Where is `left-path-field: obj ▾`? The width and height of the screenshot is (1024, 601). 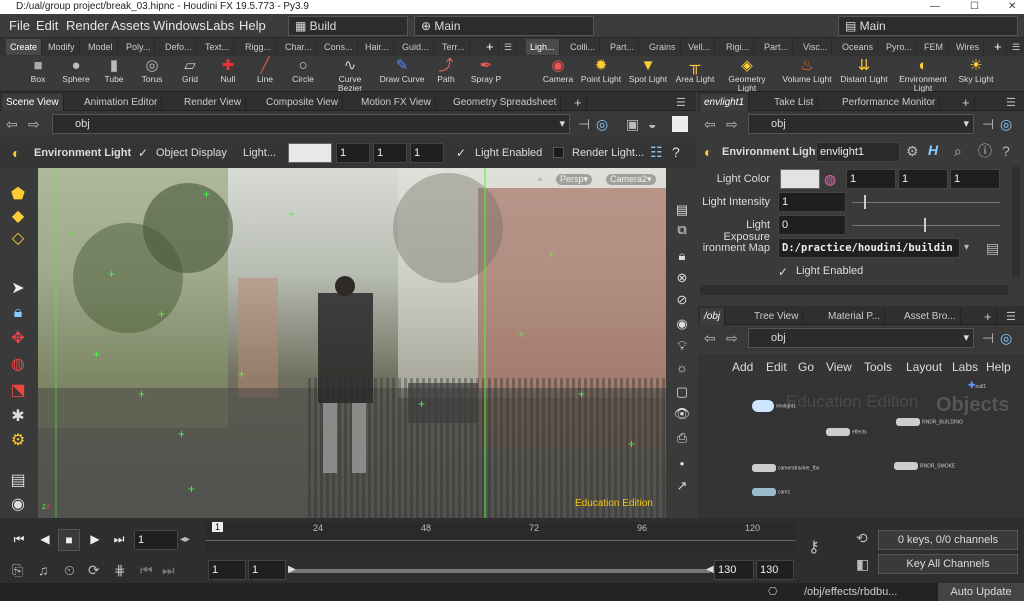
left-path-field: obj ▾ is located at coordinates (311, 124).